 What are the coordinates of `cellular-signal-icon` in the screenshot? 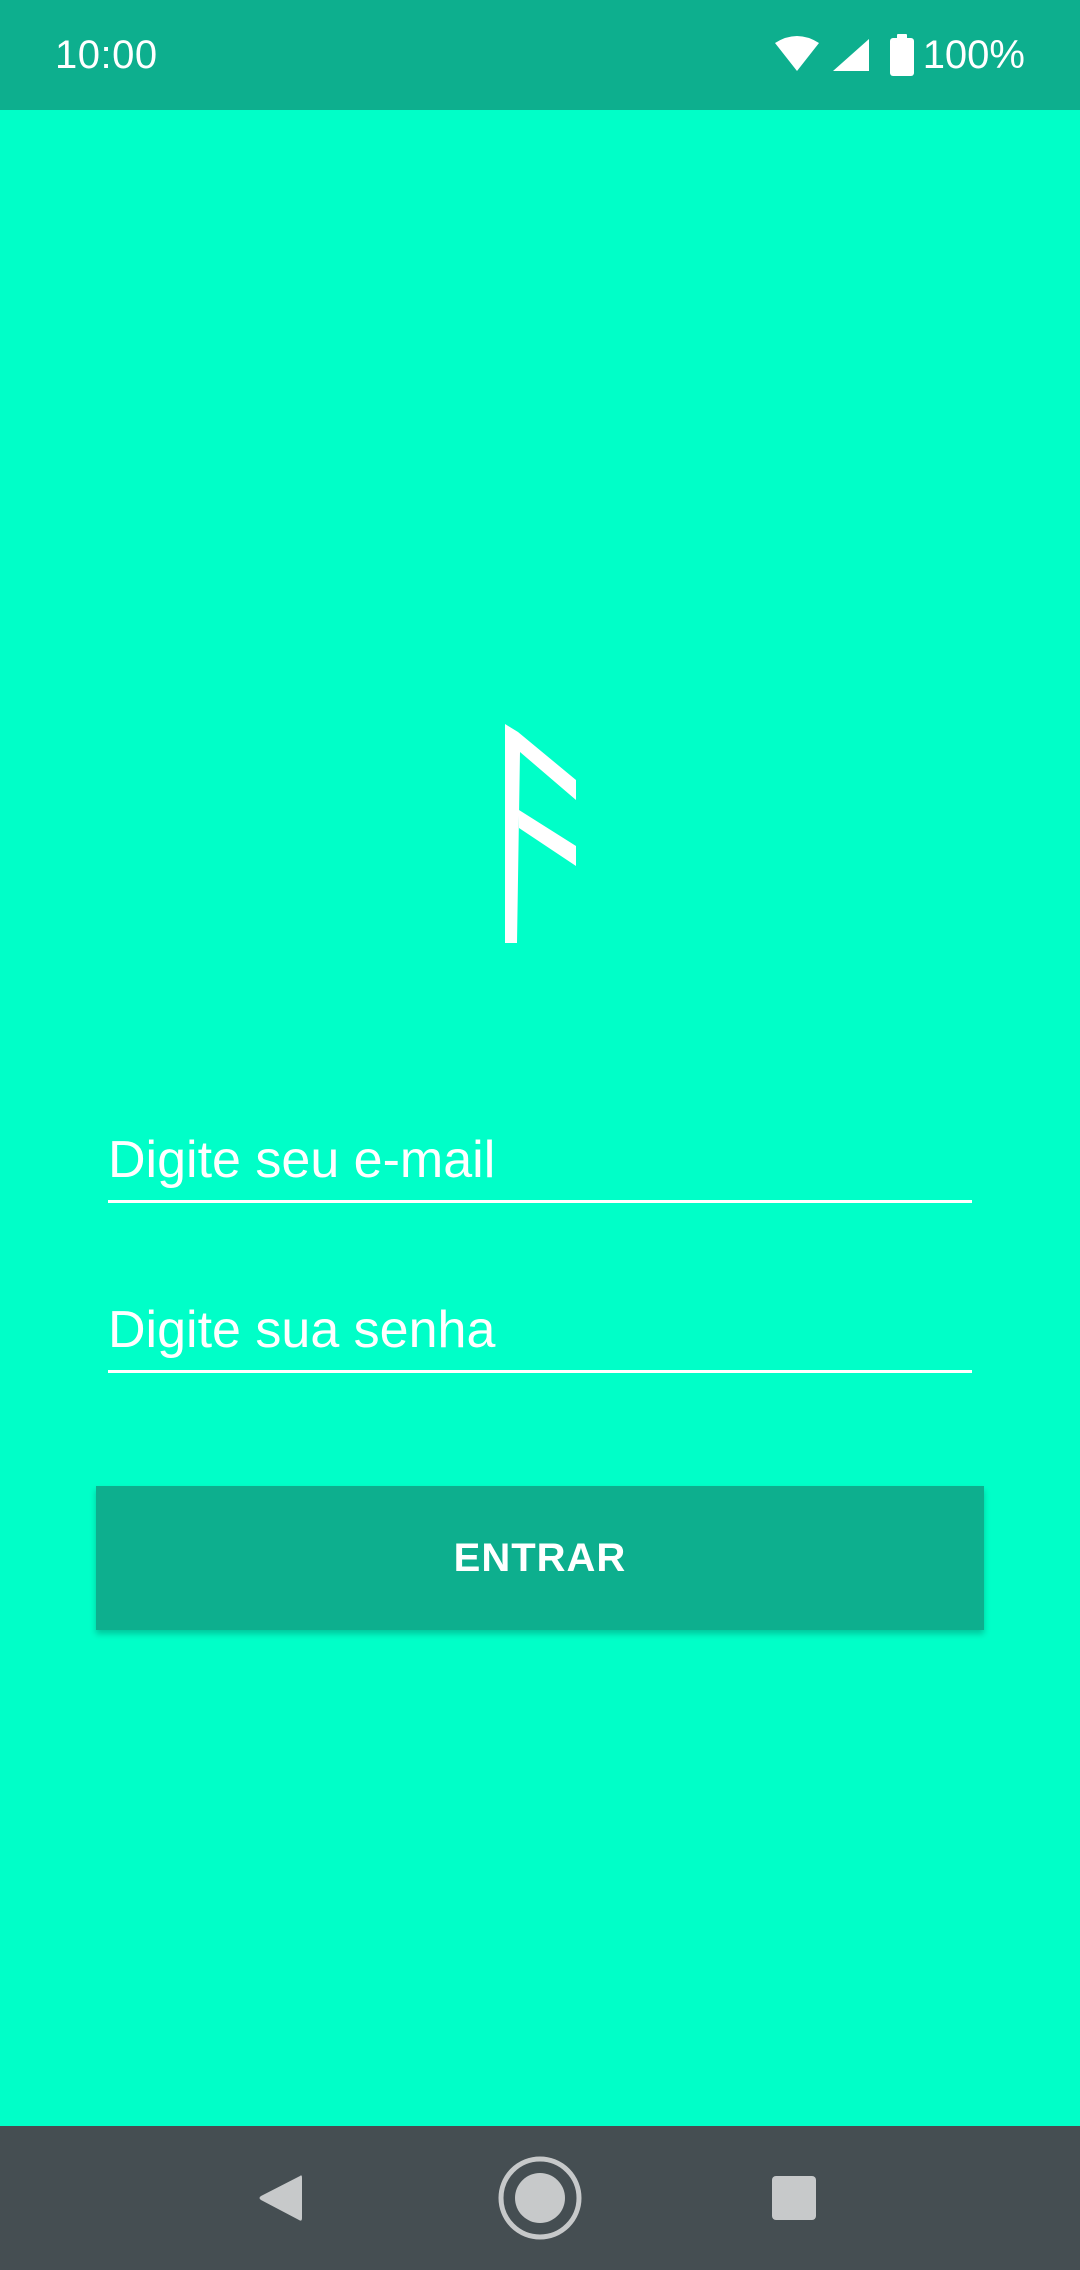 It's located at (851, 55).